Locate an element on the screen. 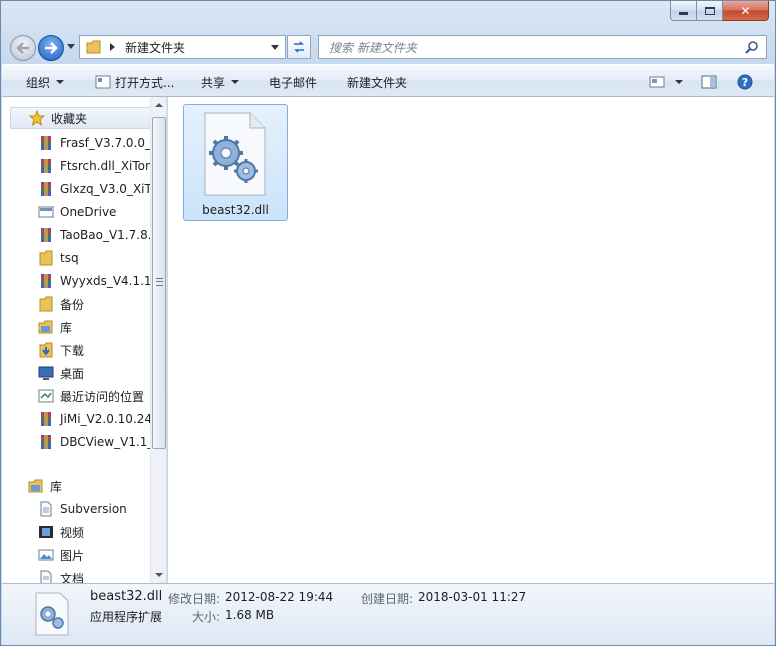  minimize-icon is located at coordinates (683, 13).